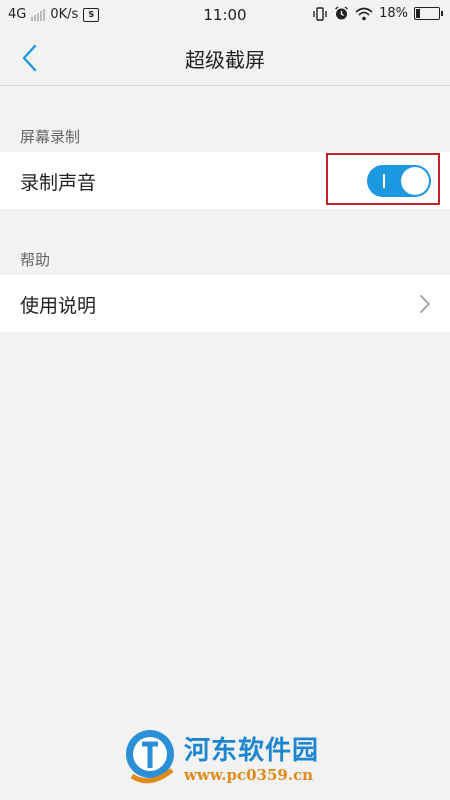  What do you see at coordinates (150, 757) in the screenshot?
I see `watermark-logo` at bounding box center [150, 757].